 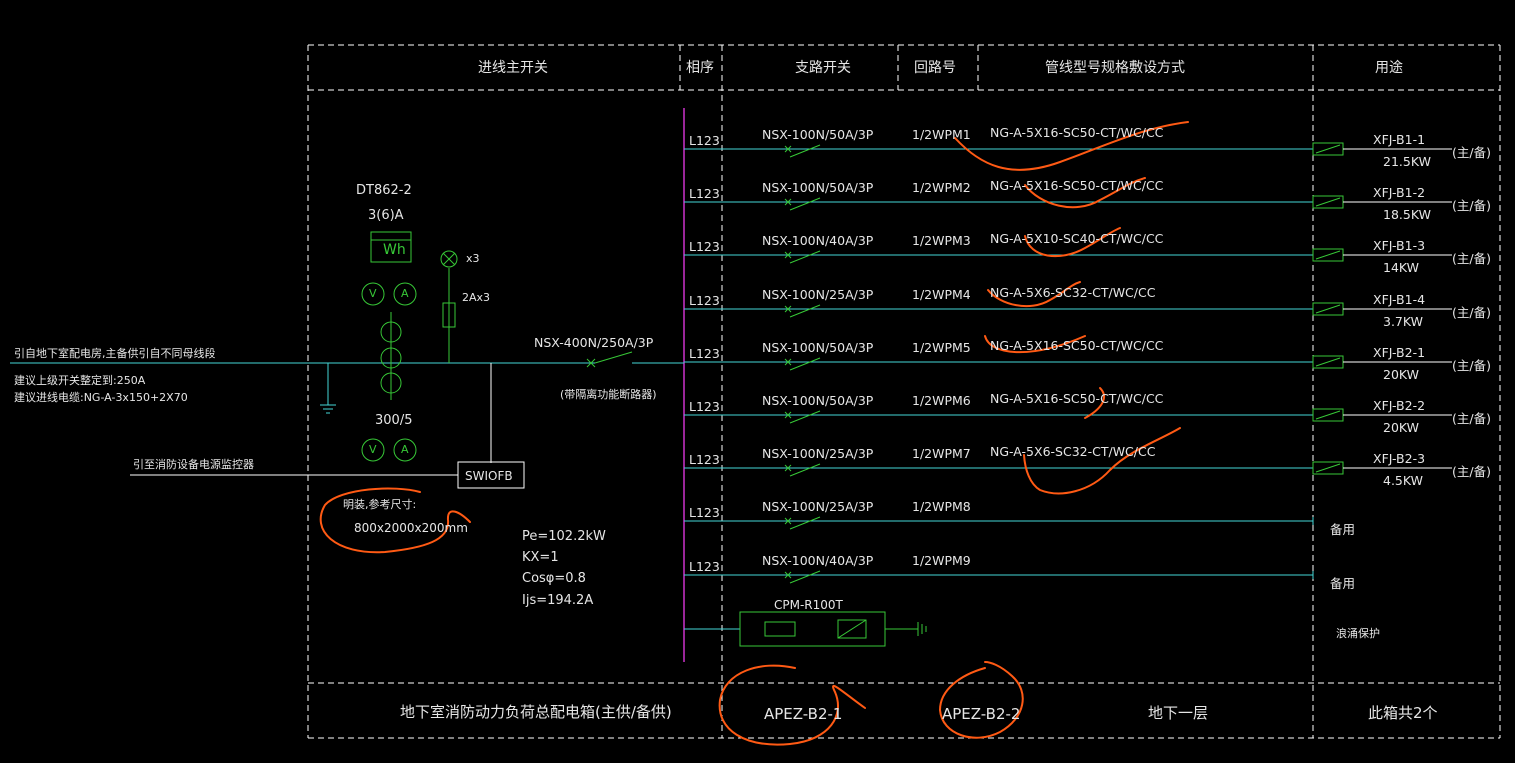 I want to click on load-name: XFJ-B2-1, so click(x=1399, y=352).